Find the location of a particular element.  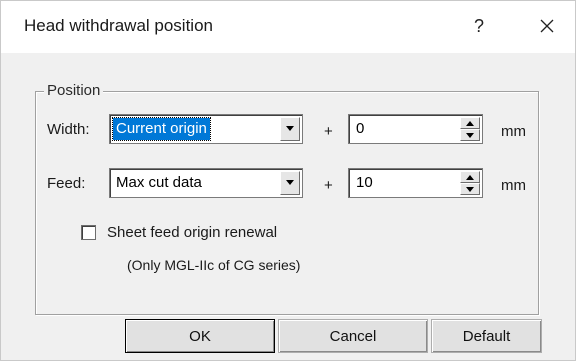

feed-offset-value: 10 is located at coordinates (364, 182).